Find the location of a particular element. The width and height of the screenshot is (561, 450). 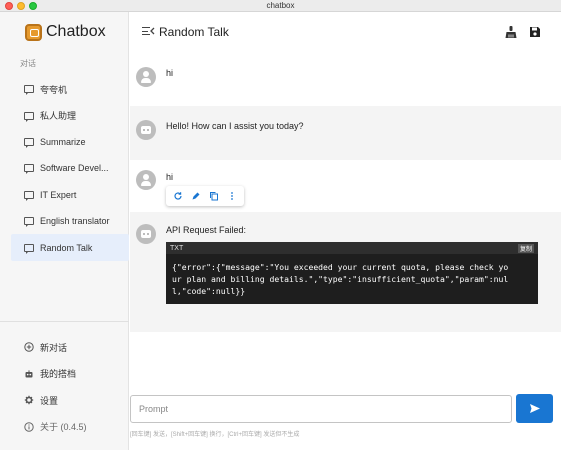

message-text: API Request Failed: is located at coordinates (206, 230).